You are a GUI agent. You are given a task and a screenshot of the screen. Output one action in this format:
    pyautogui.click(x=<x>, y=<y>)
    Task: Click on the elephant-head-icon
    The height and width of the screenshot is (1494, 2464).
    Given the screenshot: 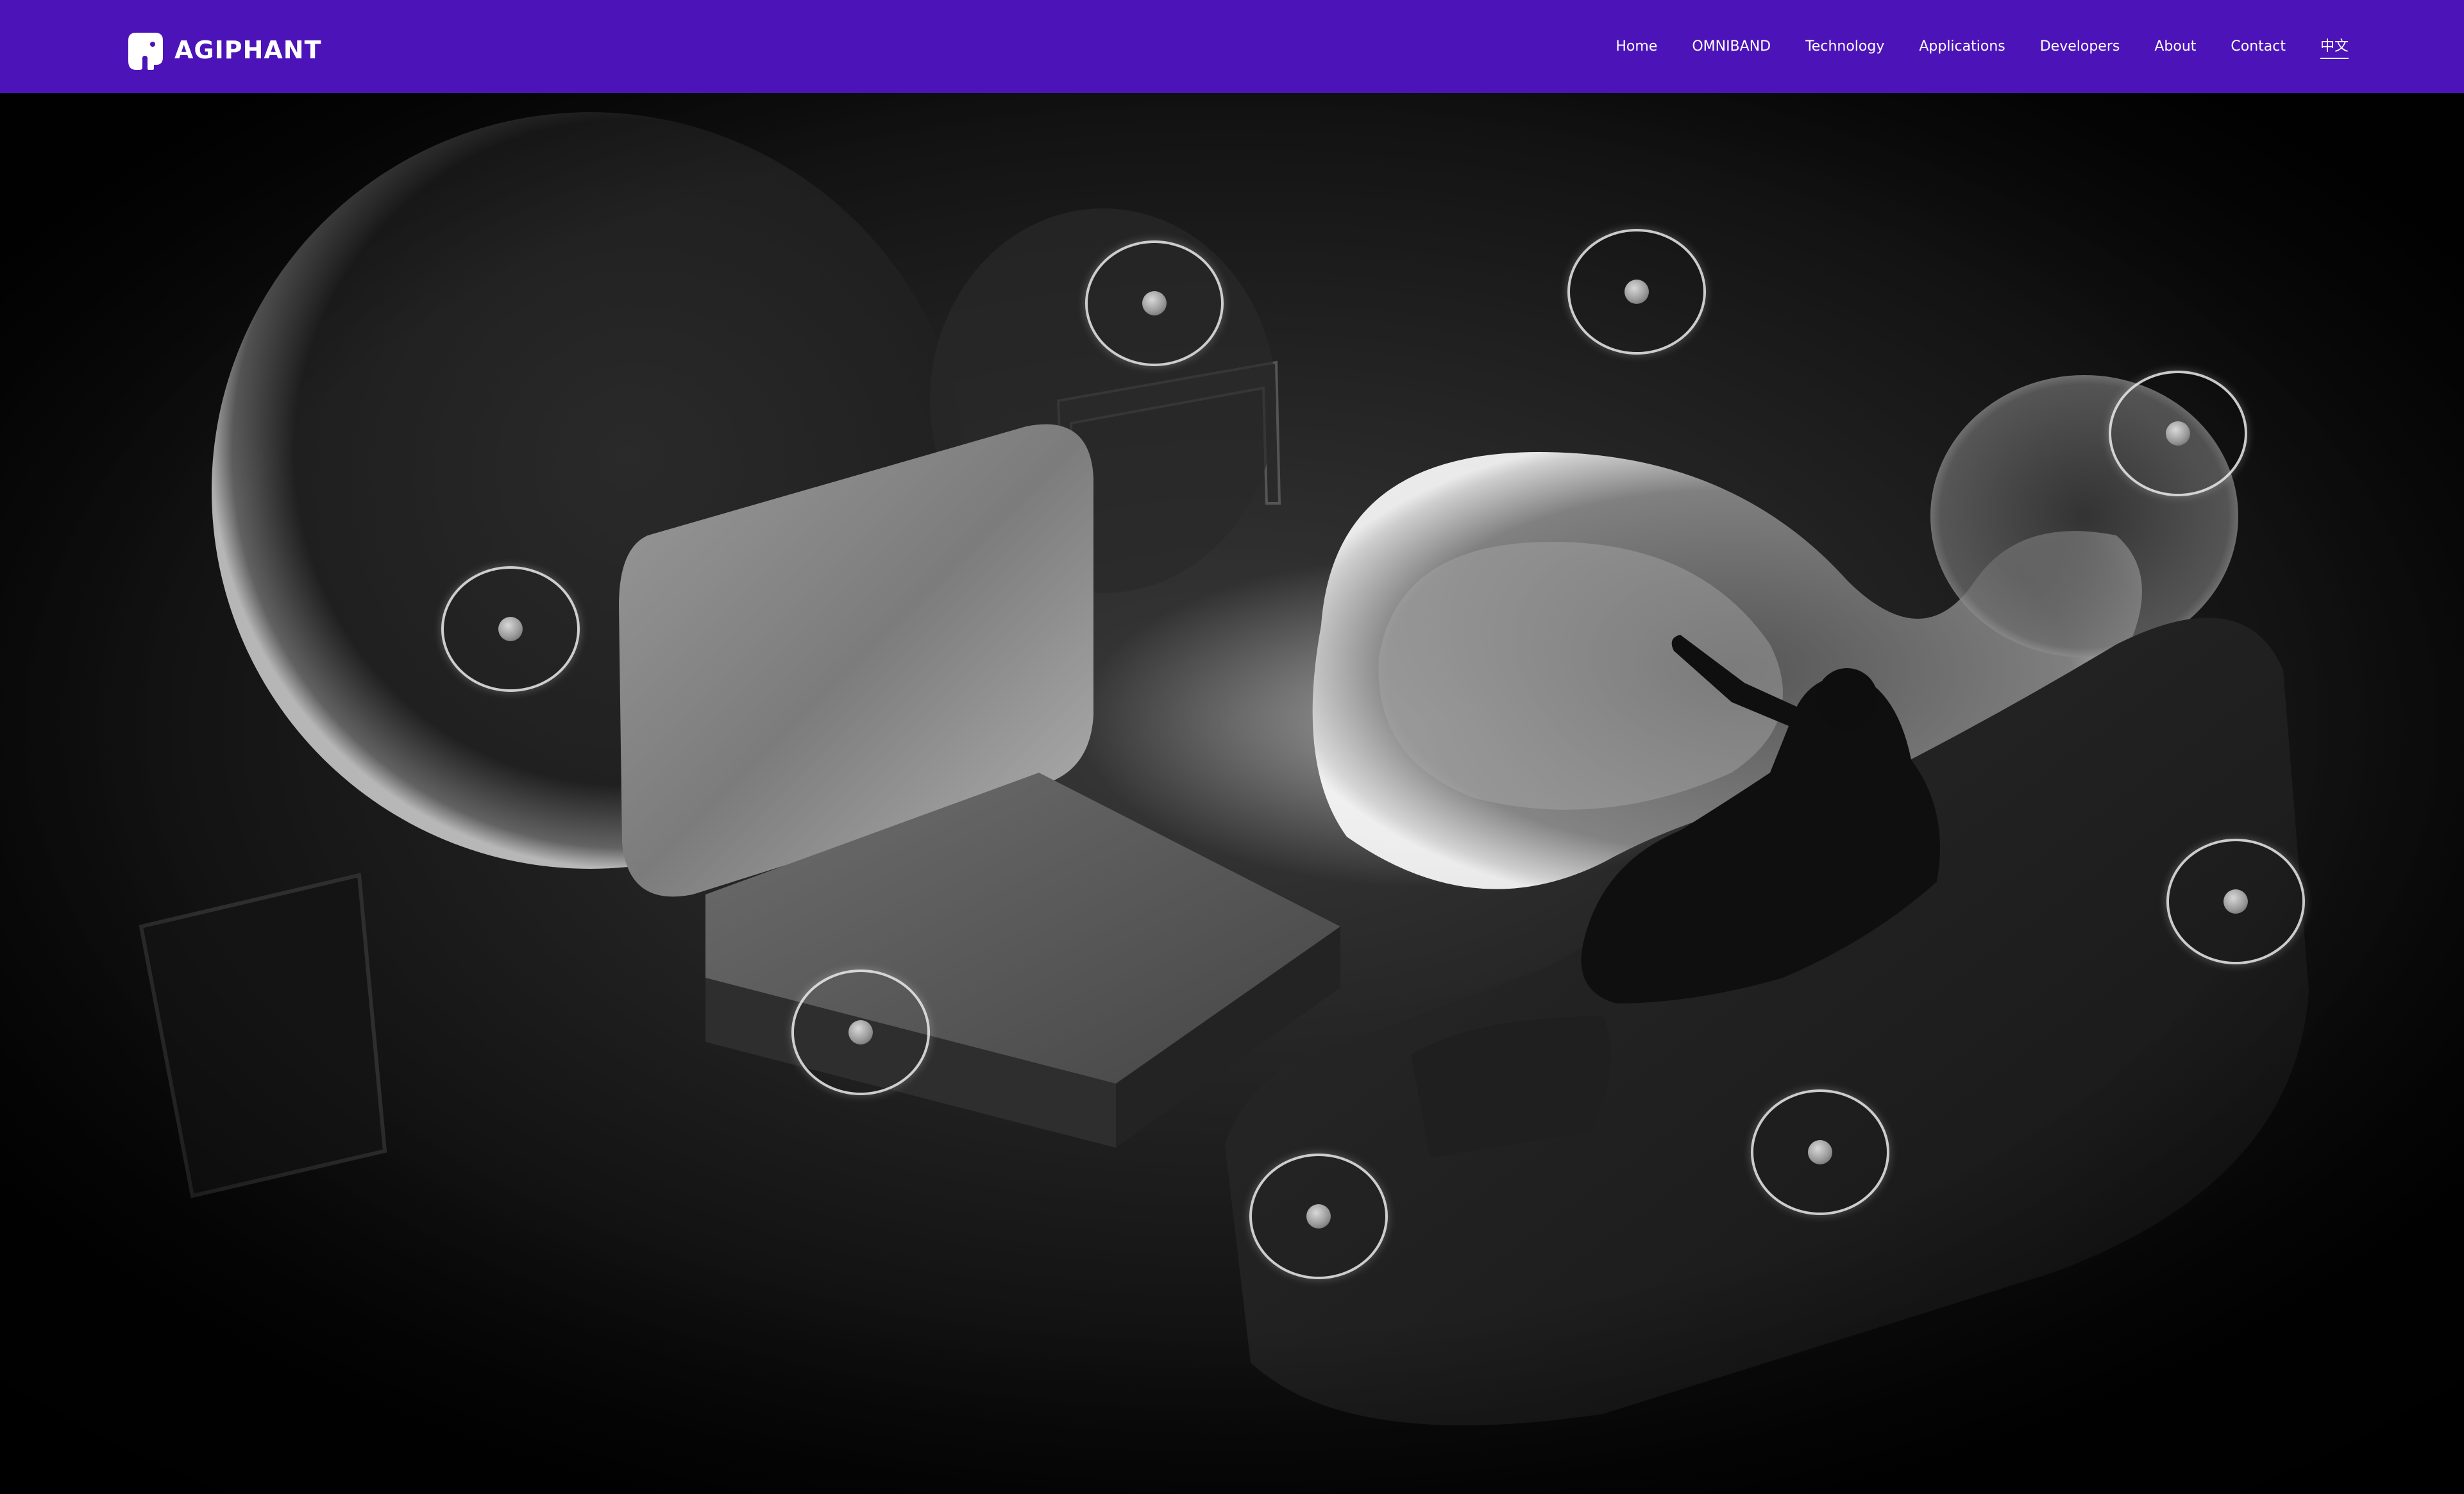 What is the action you would take?
    pyautogui.click(x=145, y=51)
    